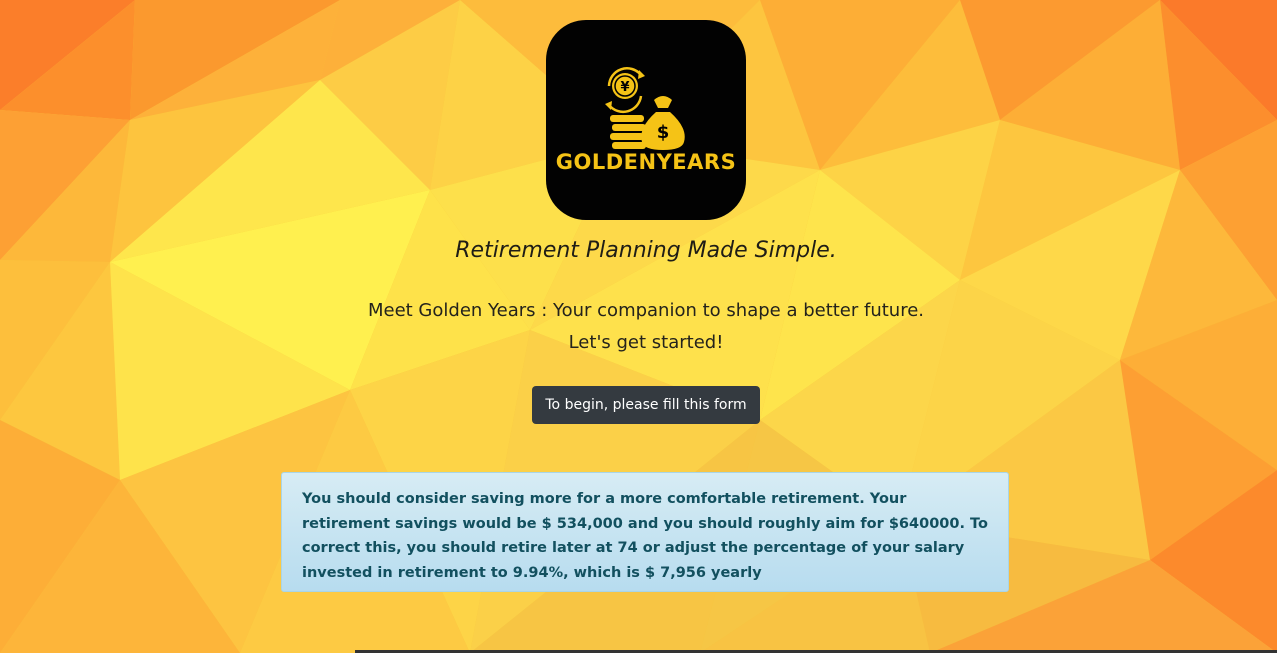  Describe the element at coordinates (646, 405) in the screenshot. I see `fill-form-button: To begin, please fill this form` at that location.